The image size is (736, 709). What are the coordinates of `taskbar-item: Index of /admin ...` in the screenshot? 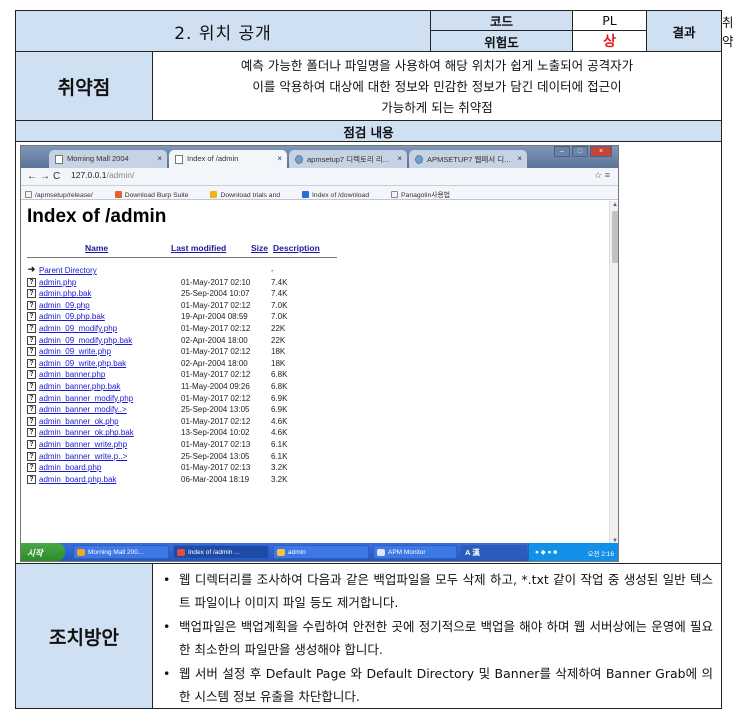 It's located at (221, 552).